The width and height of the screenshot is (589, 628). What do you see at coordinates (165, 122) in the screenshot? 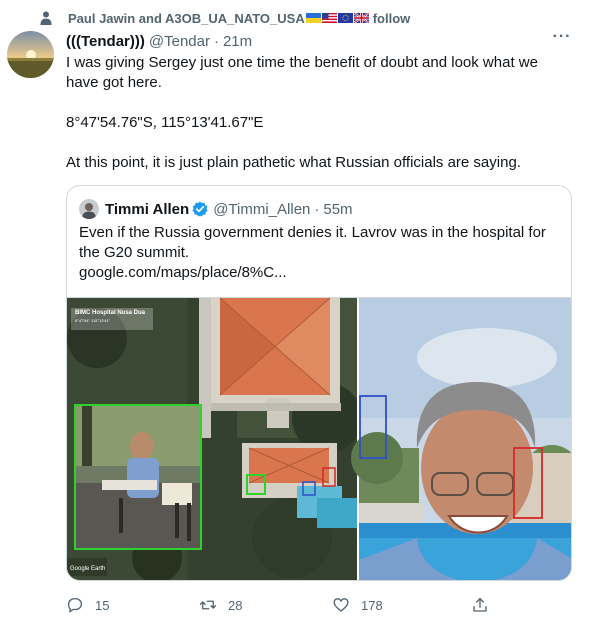
I see `tweet-coordinates: 8°47'54.76"S, 115°13'41.67"E` at bounding box center [165, 122].